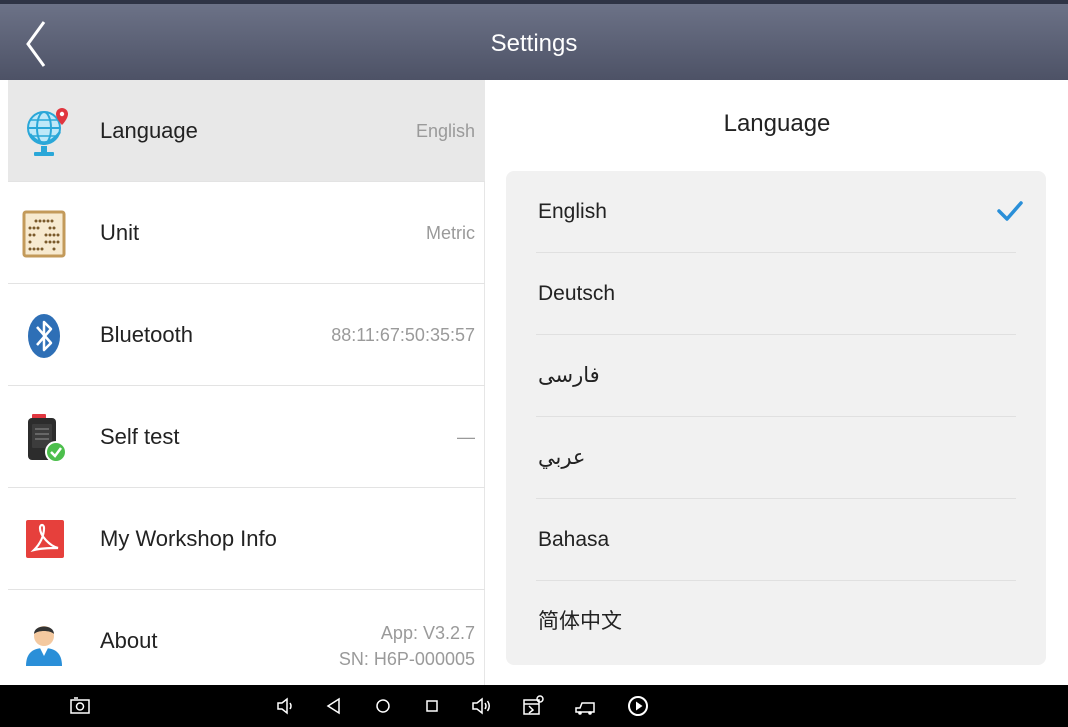 The image size is (1068, 727). I want to click on screenshot-icon, so click(80, 706).